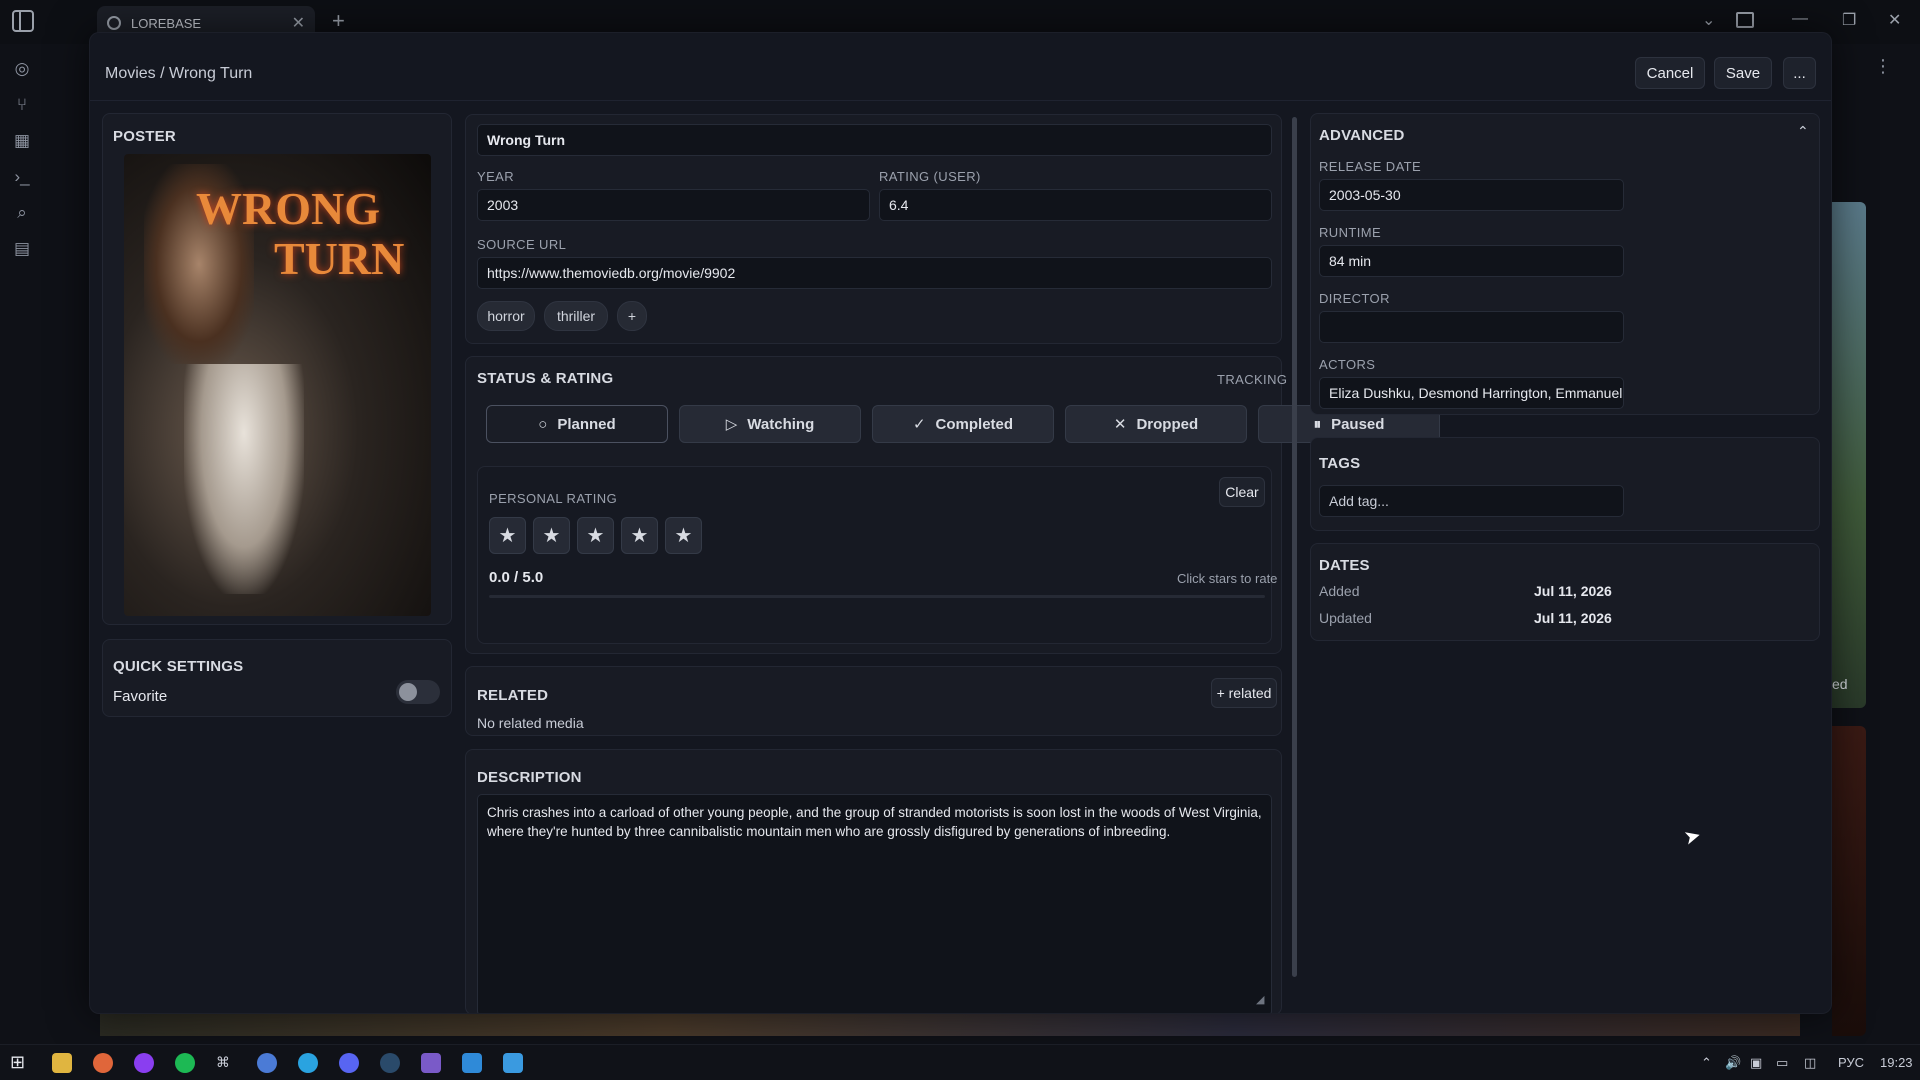  Describe the element at coordinates (144, 136) in the screenshot. I see `poster-title: POSTER` at that location.